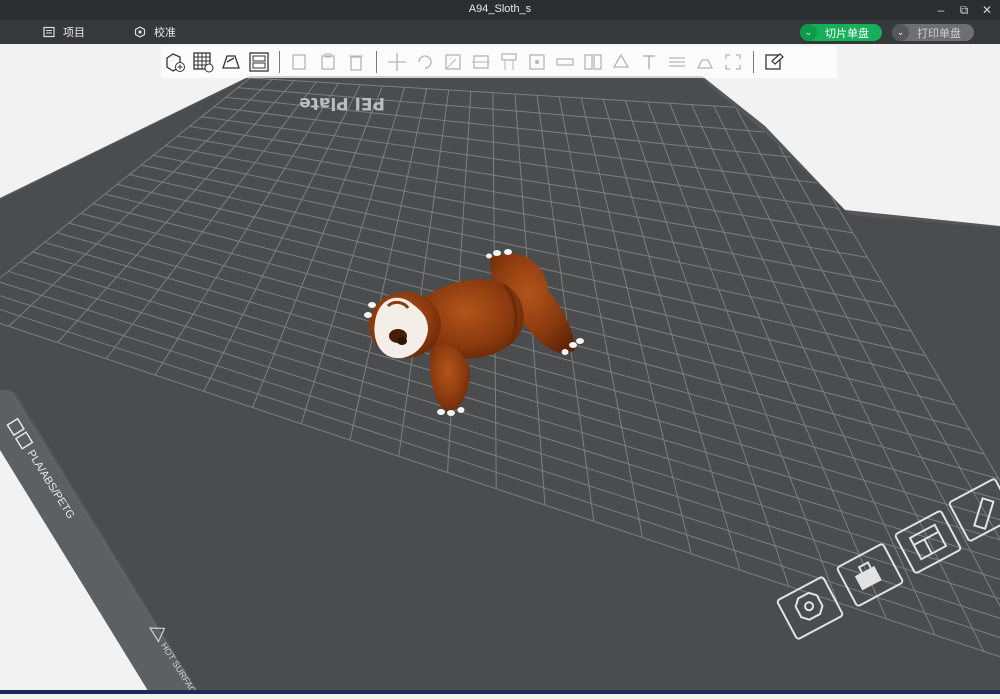  I want to click on layout-icon, so click(259, 62).